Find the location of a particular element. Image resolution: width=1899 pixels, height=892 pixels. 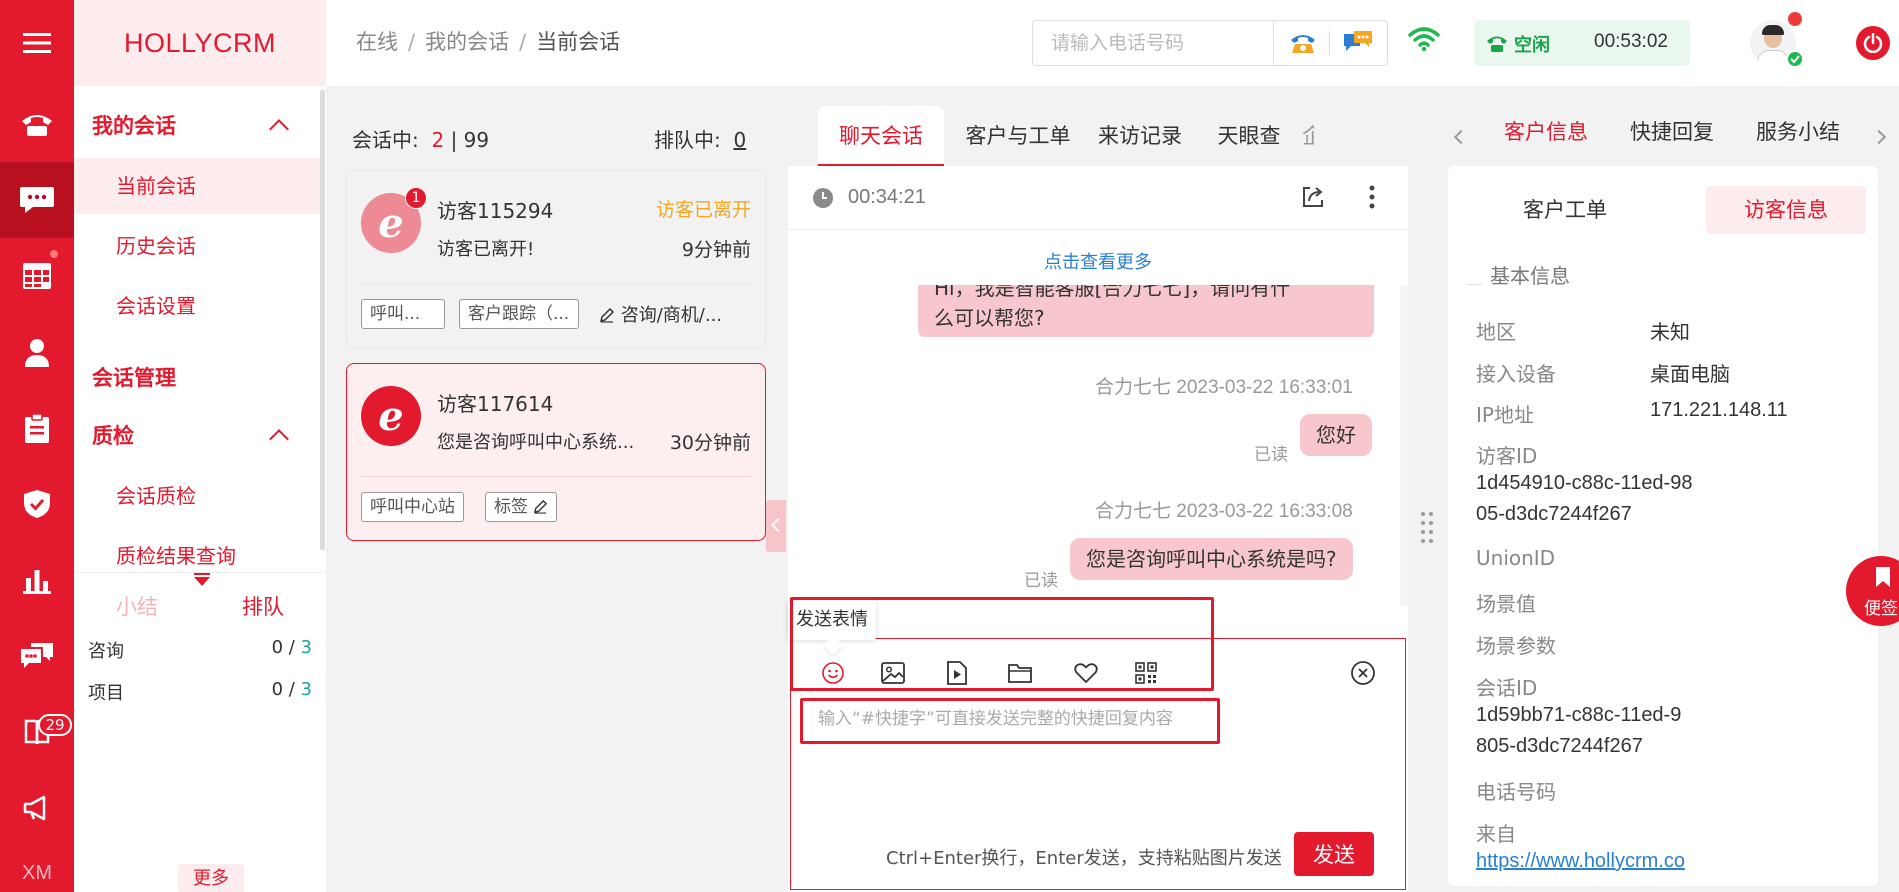

nav-item-history: 历史会话 is located at coordinates (197, 246).